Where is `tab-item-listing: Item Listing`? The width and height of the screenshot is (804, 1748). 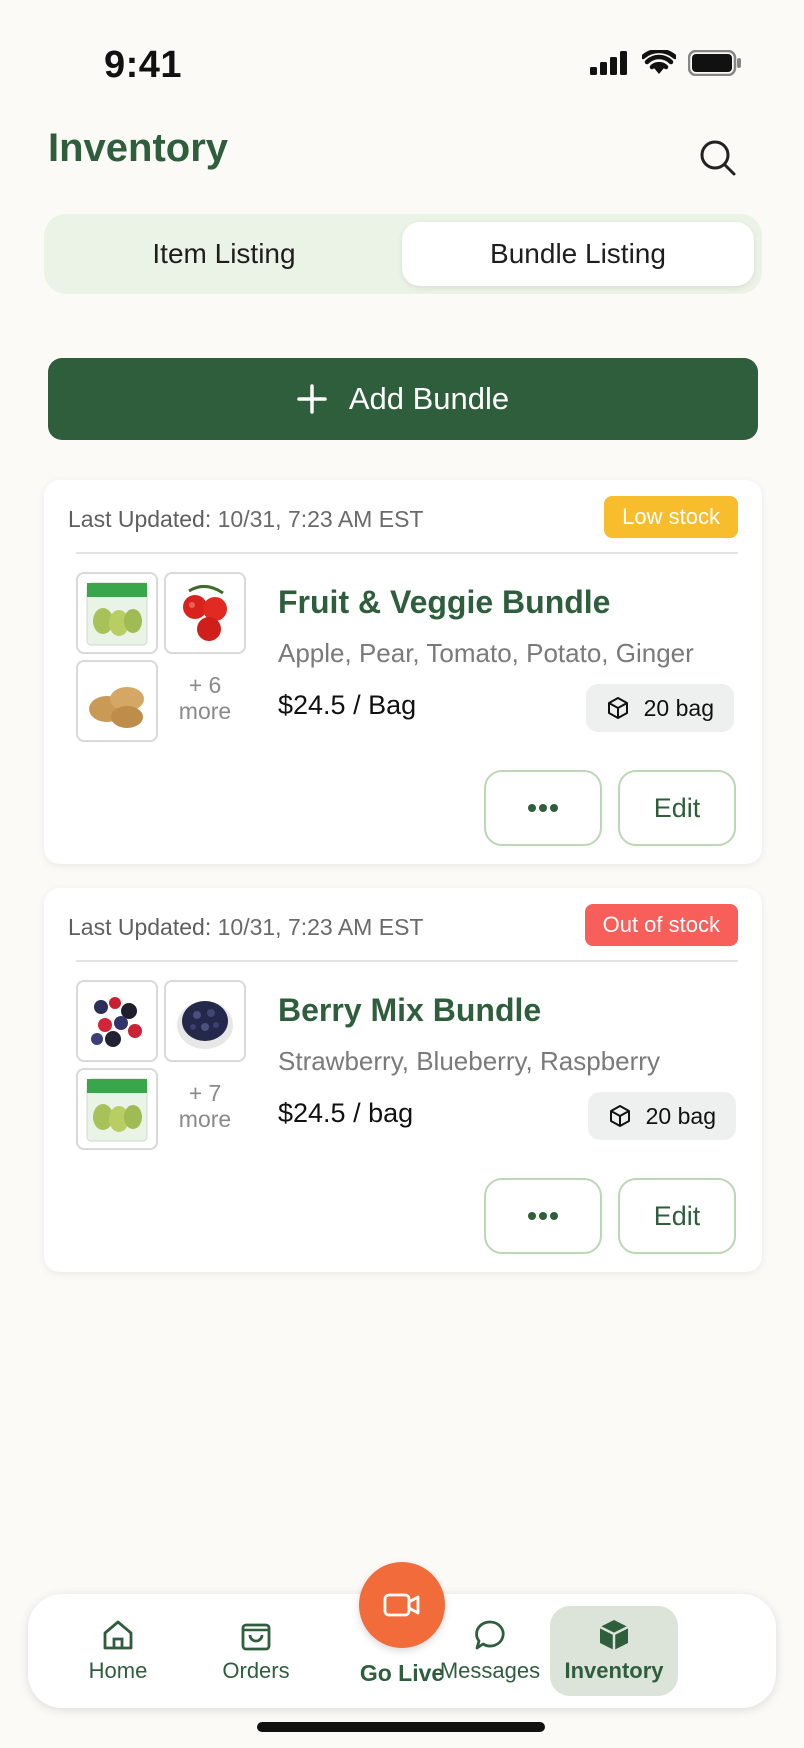 tab-item-listing: Item Listing is located at coordinates (224, 254).